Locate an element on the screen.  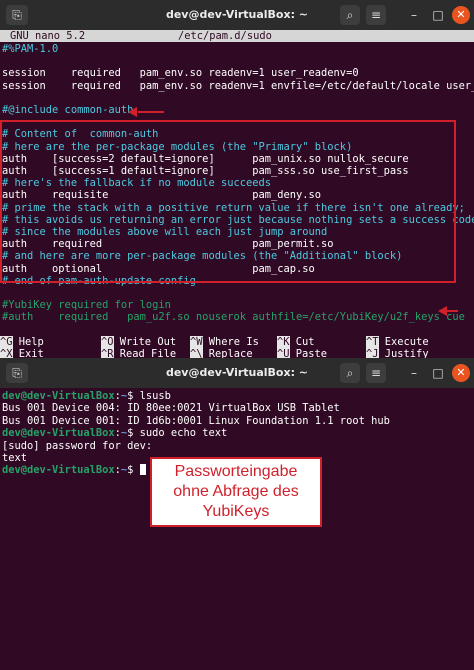
shortcut-key: ^U is located at coordinates (283, 353).